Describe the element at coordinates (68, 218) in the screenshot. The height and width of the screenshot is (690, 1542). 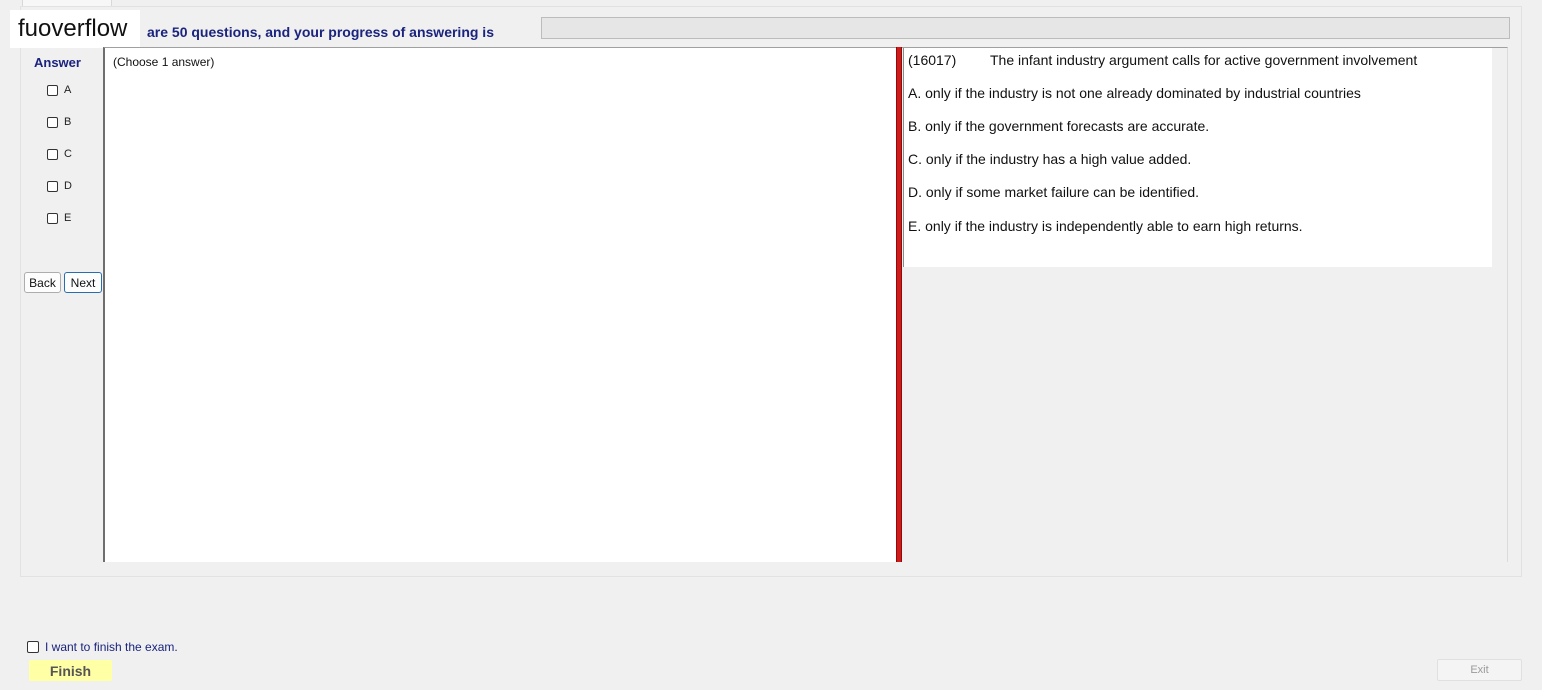
I see `option-label-e: E` at that location.